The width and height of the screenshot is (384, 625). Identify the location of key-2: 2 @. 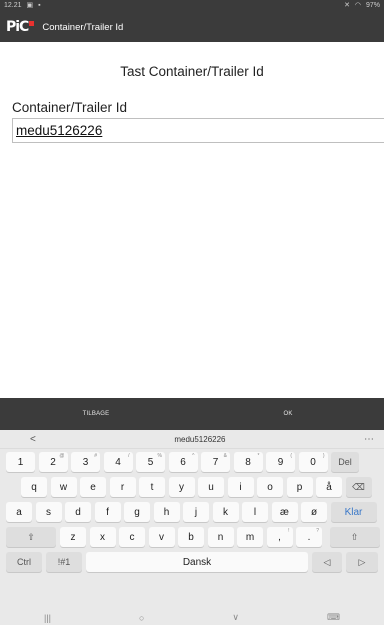
(53, 462).